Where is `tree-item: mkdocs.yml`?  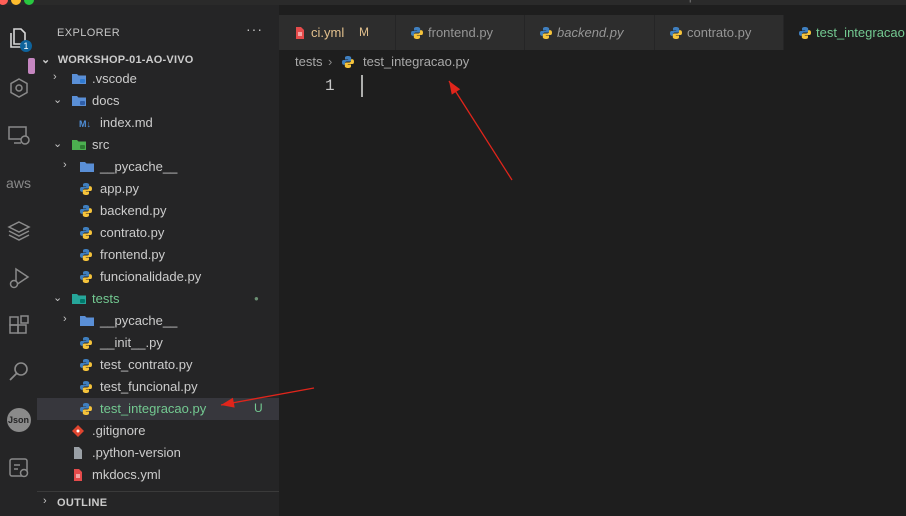 tree-item: mkdocs.yml is located at coordinates (158, 475).